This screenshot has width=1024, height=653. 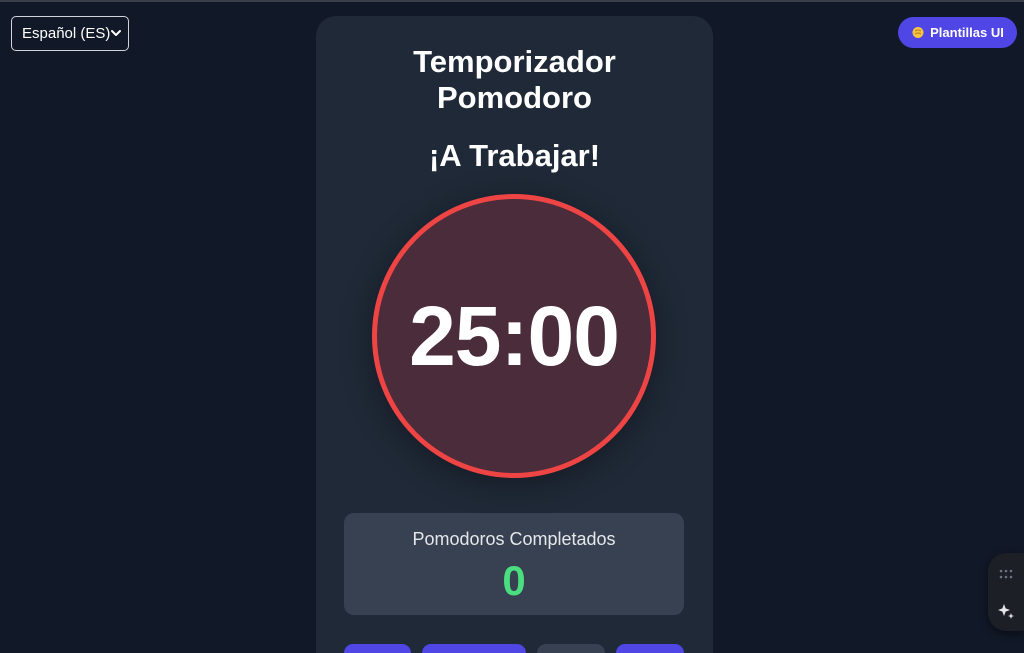 What do you see at coordinates (512, 1) in the screenshot?
I see `window-top-edge` at bounding box center [512, 1].